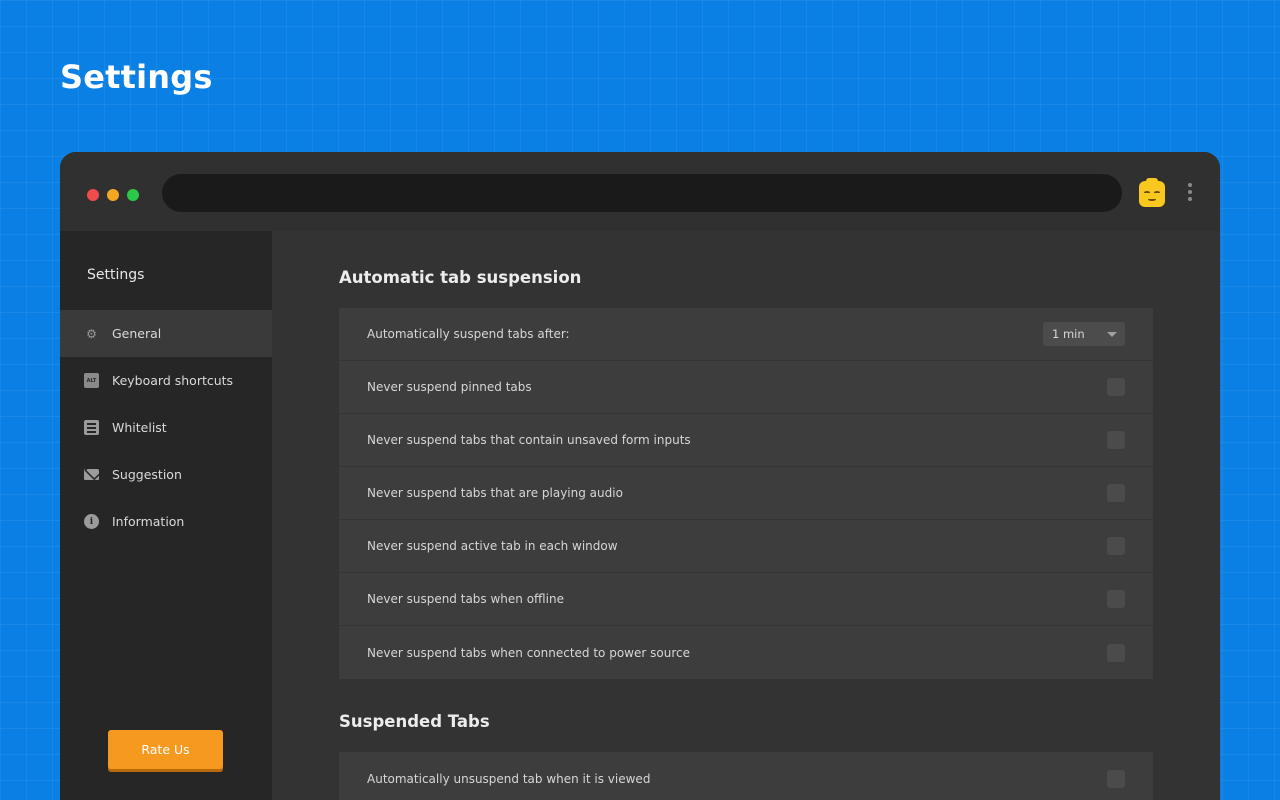 Image resolution: width=1280 pixels, height=800 pixels. I want to click on title-bar, so click(640, 191).